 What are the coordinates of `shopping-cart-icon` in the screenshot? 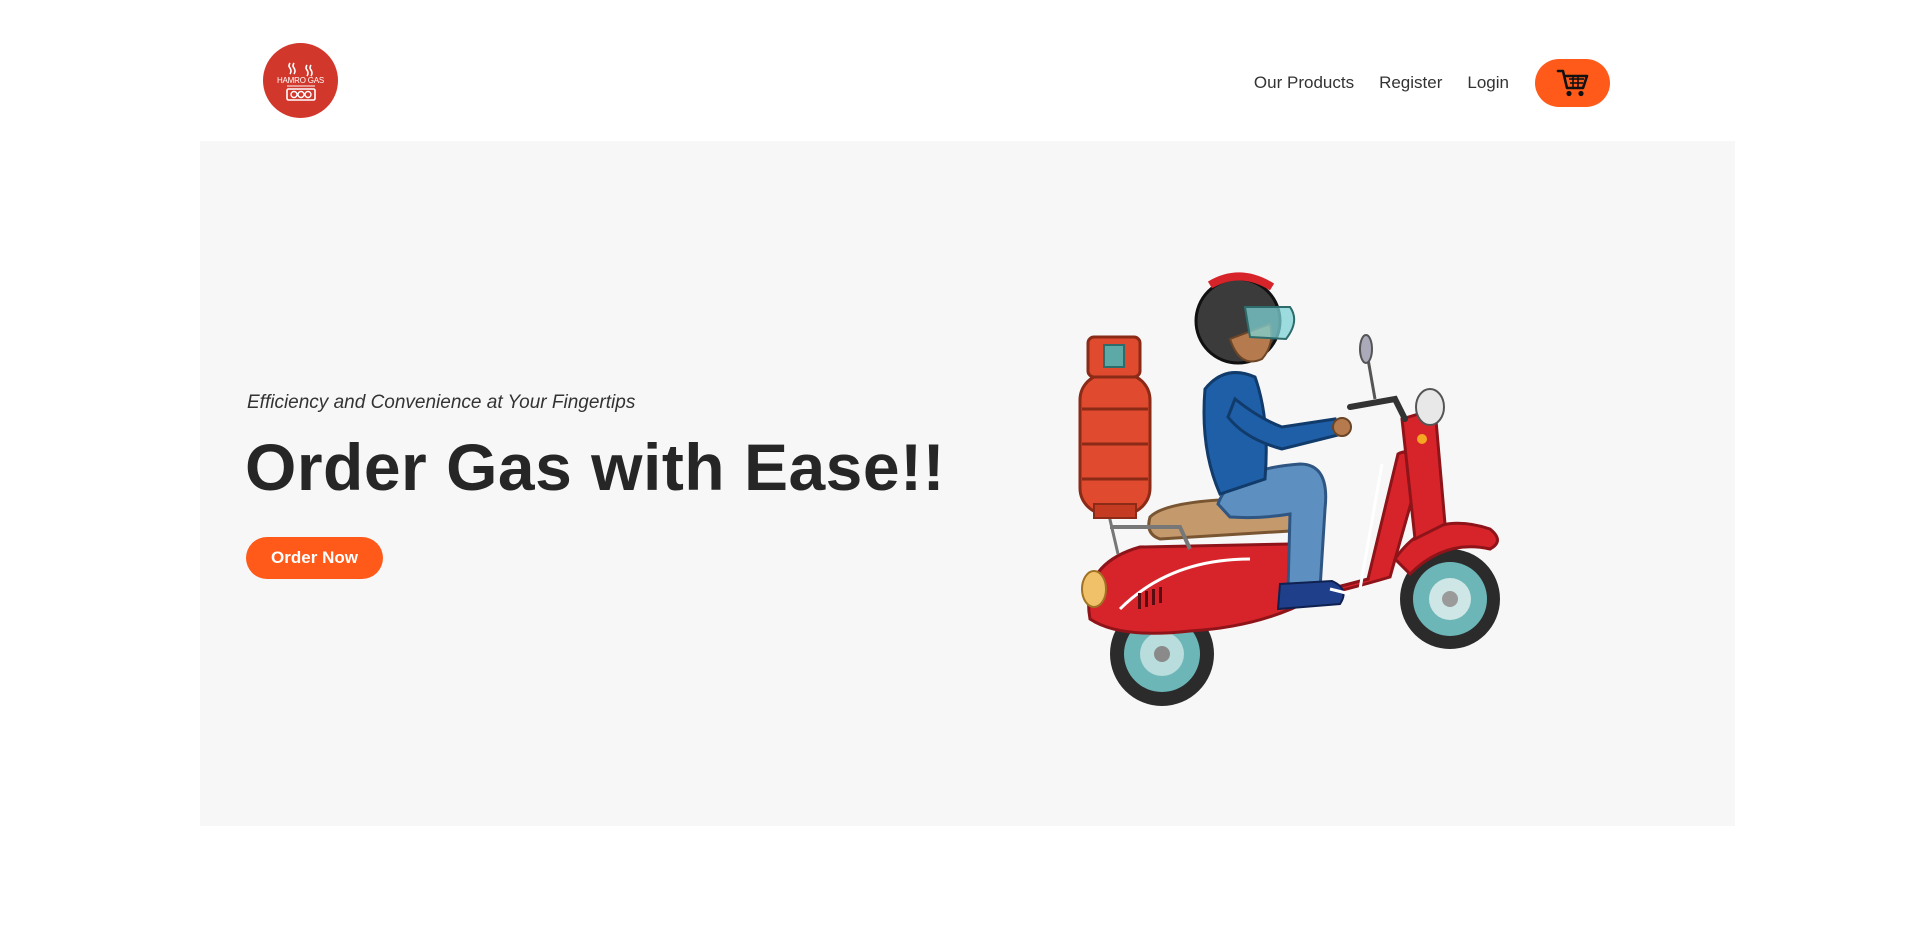 It's located at (1572, 83).